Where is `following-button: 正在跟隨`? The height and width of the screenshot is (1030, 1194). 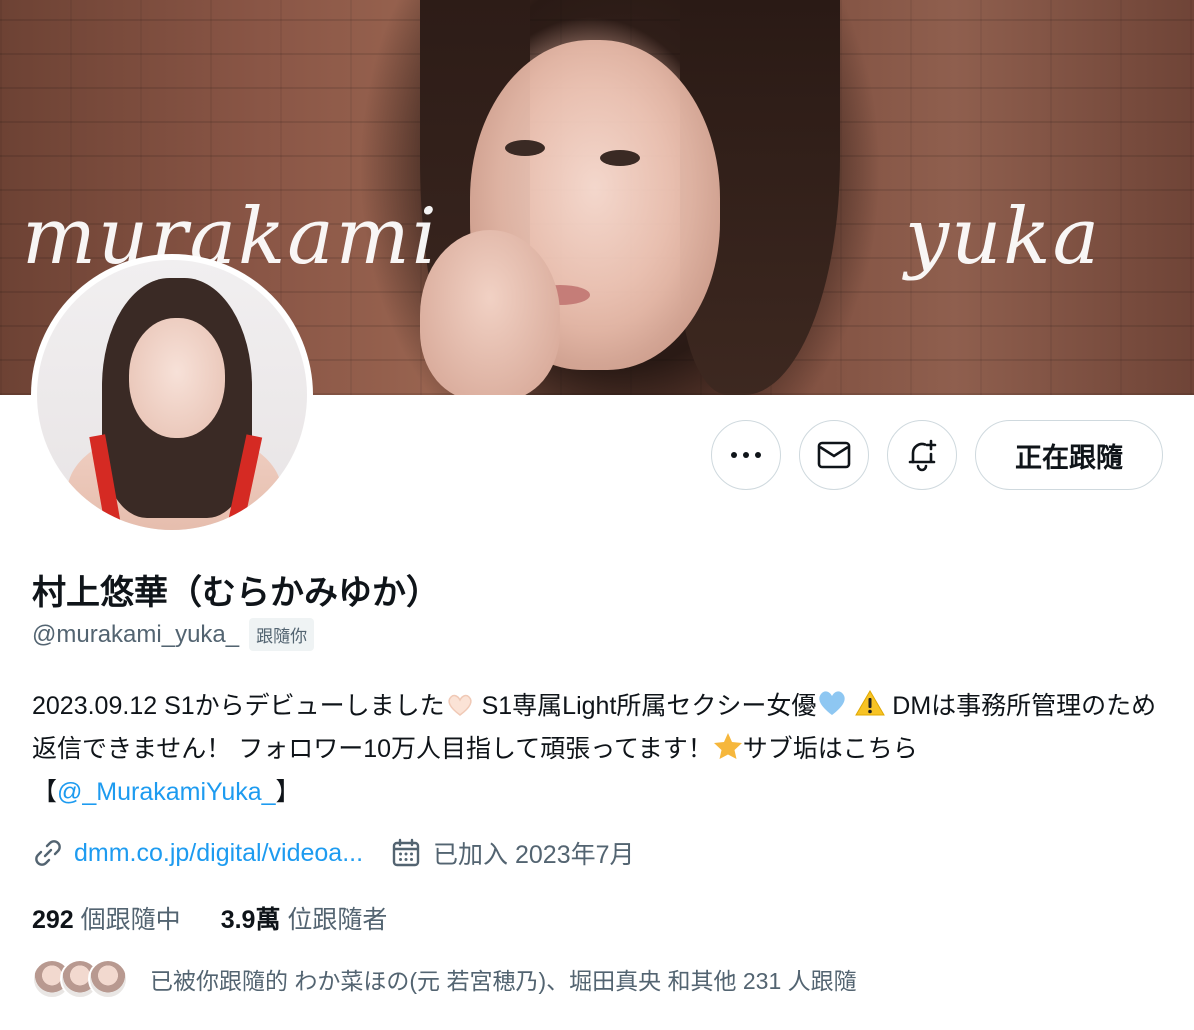
following-button: 正在跟隨 is located at coordinates (1069, 455).